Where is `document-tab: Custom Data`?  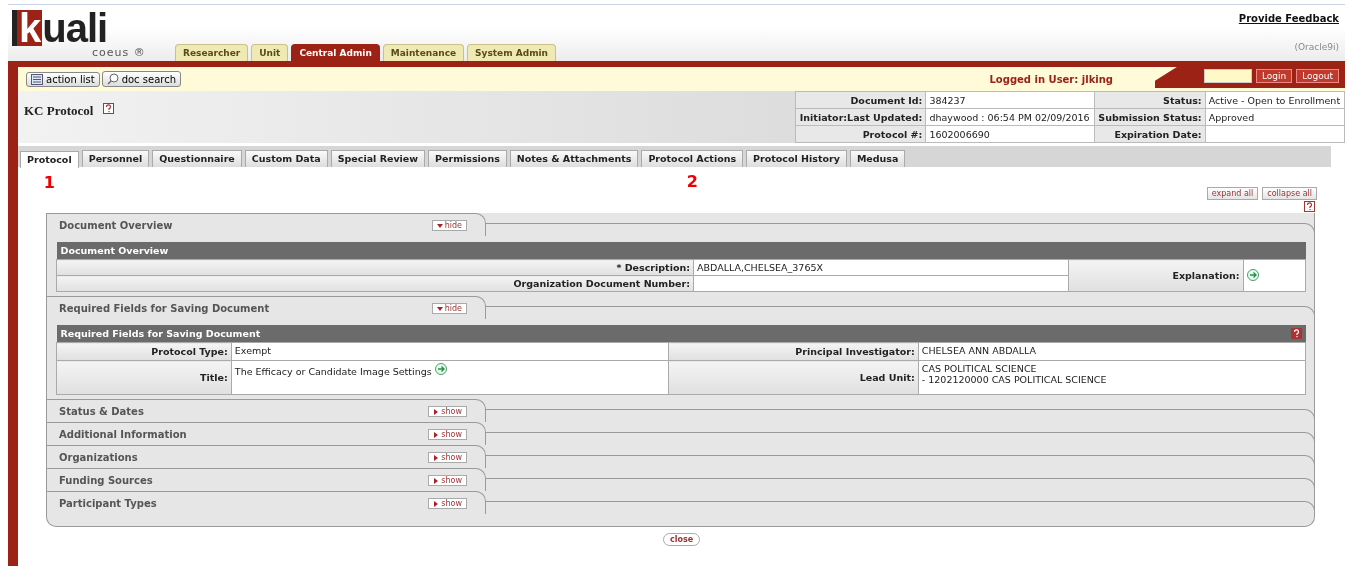
document-tab: Custom Data is located at coordinates (286, 158).